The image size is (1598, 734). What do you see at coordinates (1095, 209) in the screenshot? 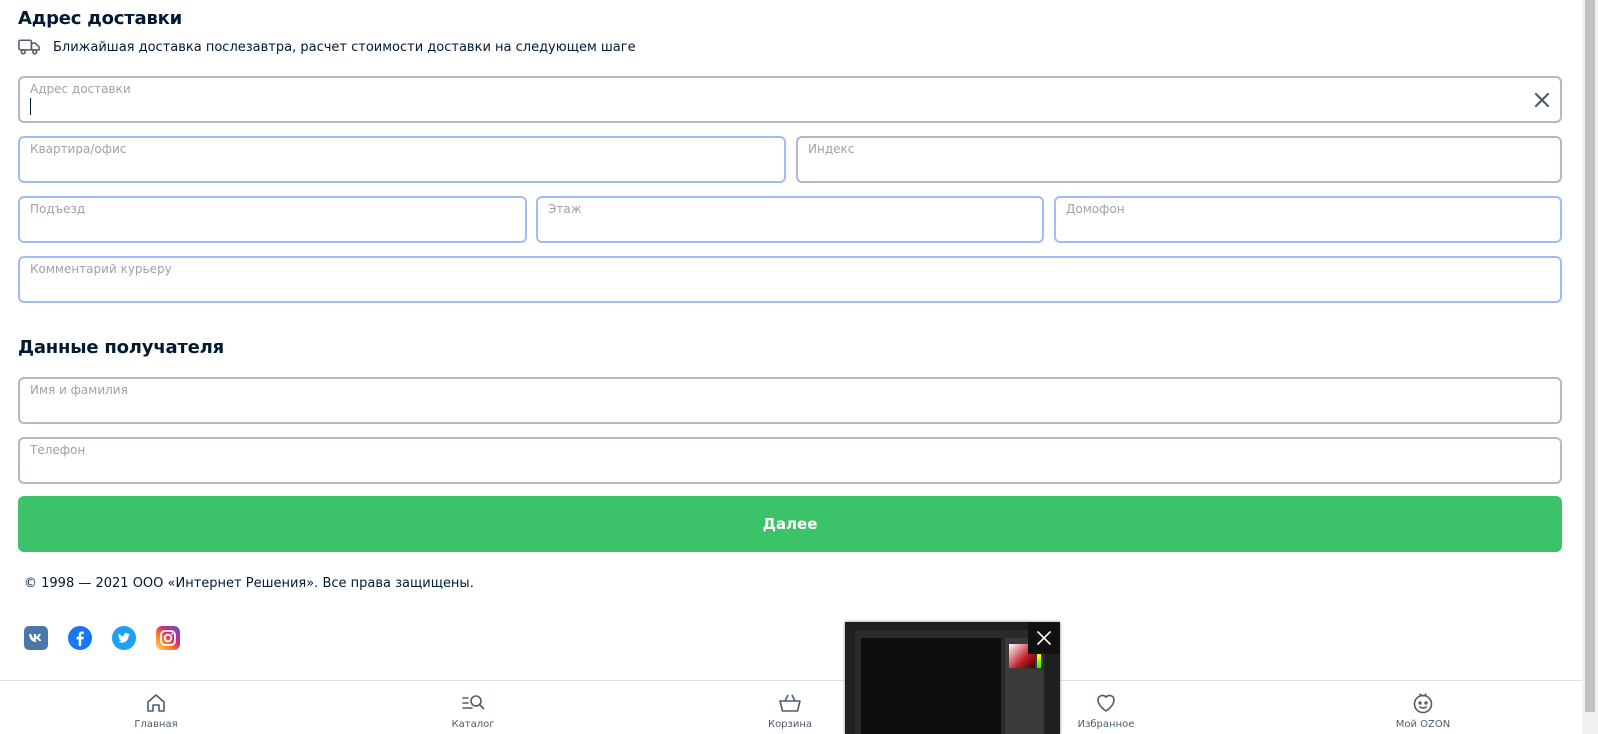
I see `intercom-label: Домофон` at bounding box center [1095, 209].